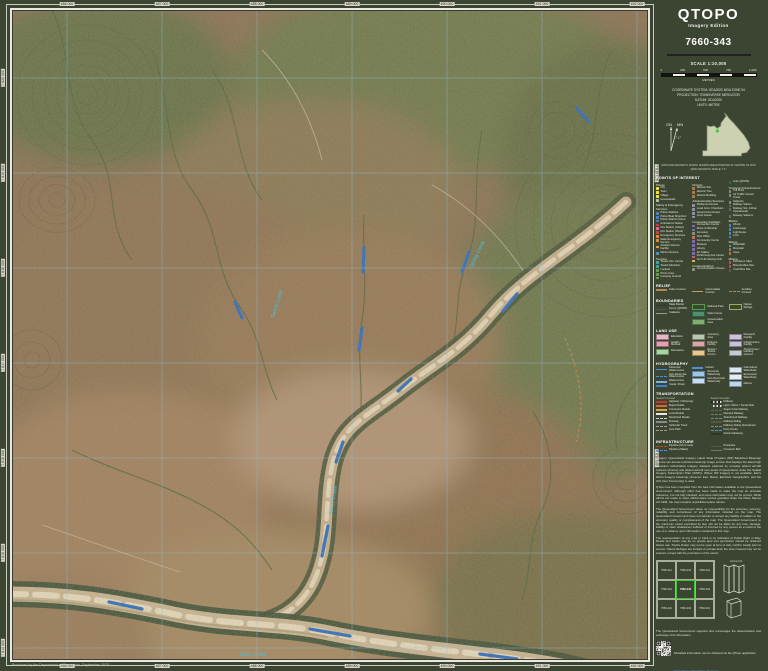 The height and width of the screenshot is (671, 768). What do you see at coordinates (3, 173) in the screenshot?
I see `northing-label-left: 7 819 000` at bounding box center [3, 173].